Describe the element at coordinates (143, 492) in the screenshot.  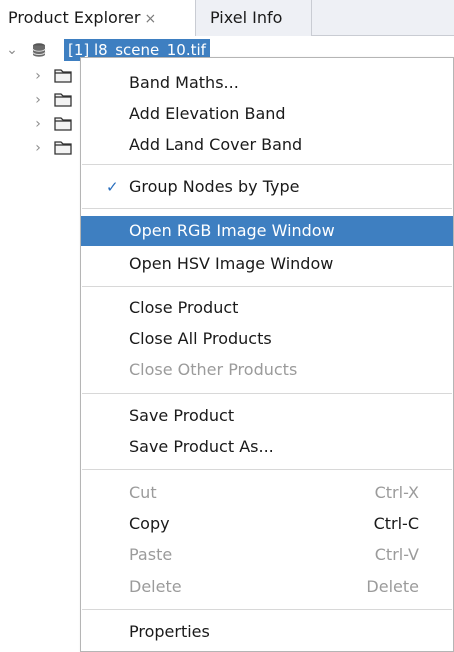
I see `menu-item-label: Cut` at that location.